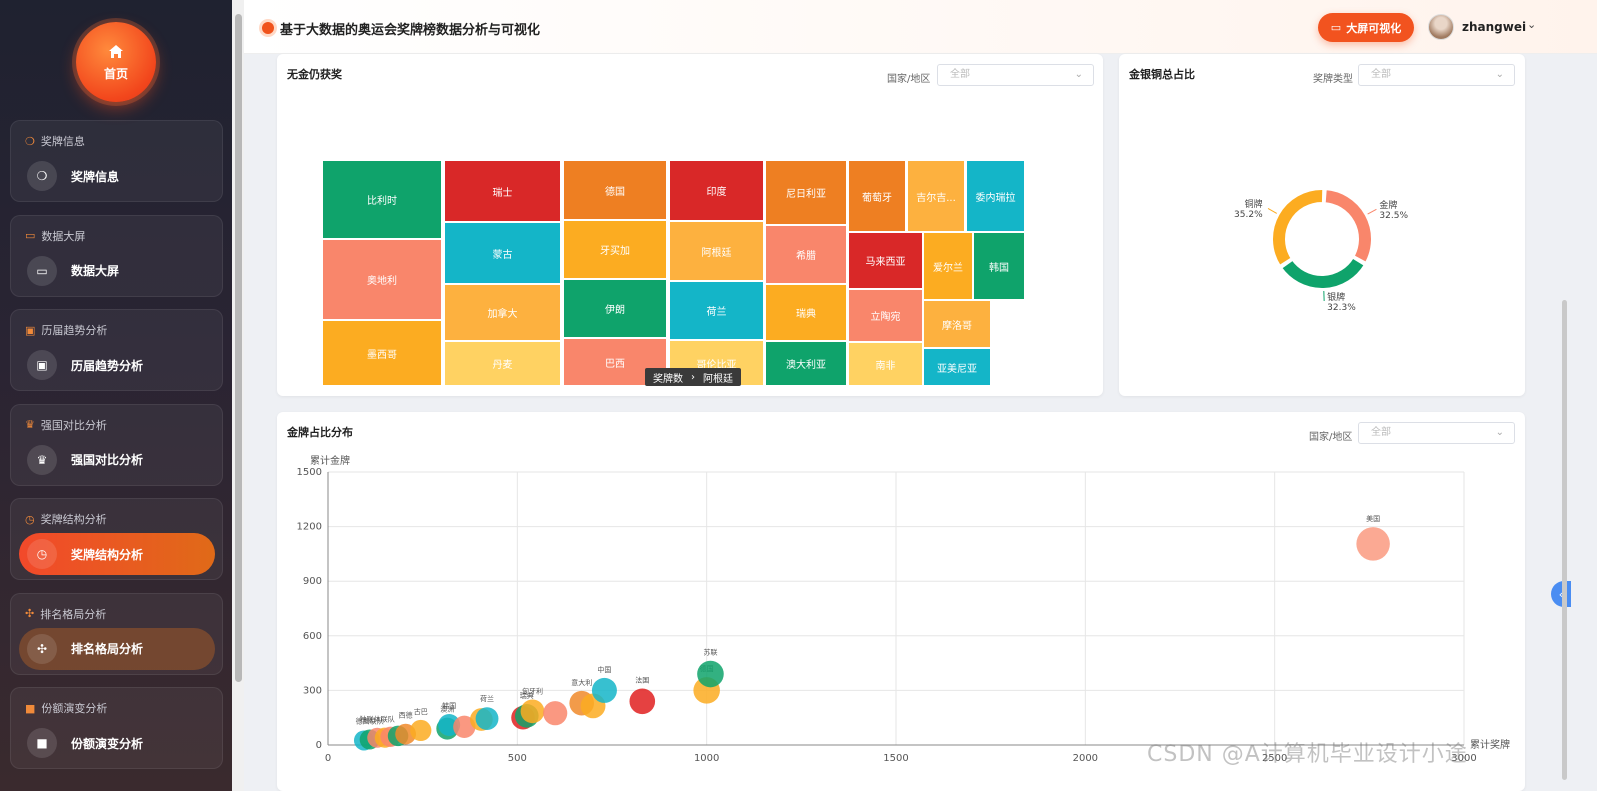  I want to click on sidebar-item: ■ 份额演变分析, so click(117, 743).